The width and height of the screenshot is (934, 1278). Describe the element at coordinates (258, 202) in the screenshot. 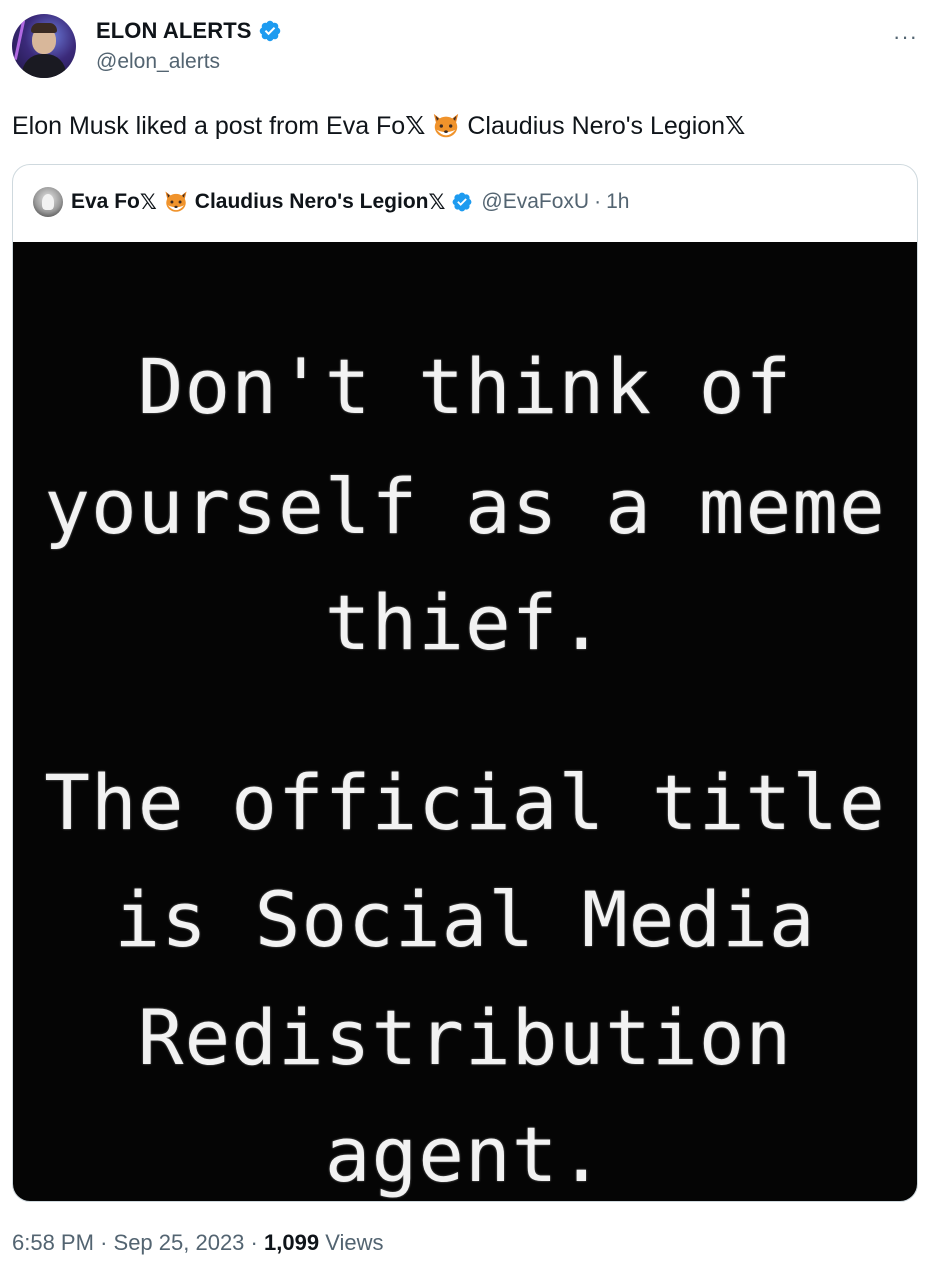

I see `quoted-display-name: Eva Fo 𝕏 Claudius Nero's Legion 𝕏` at that location.